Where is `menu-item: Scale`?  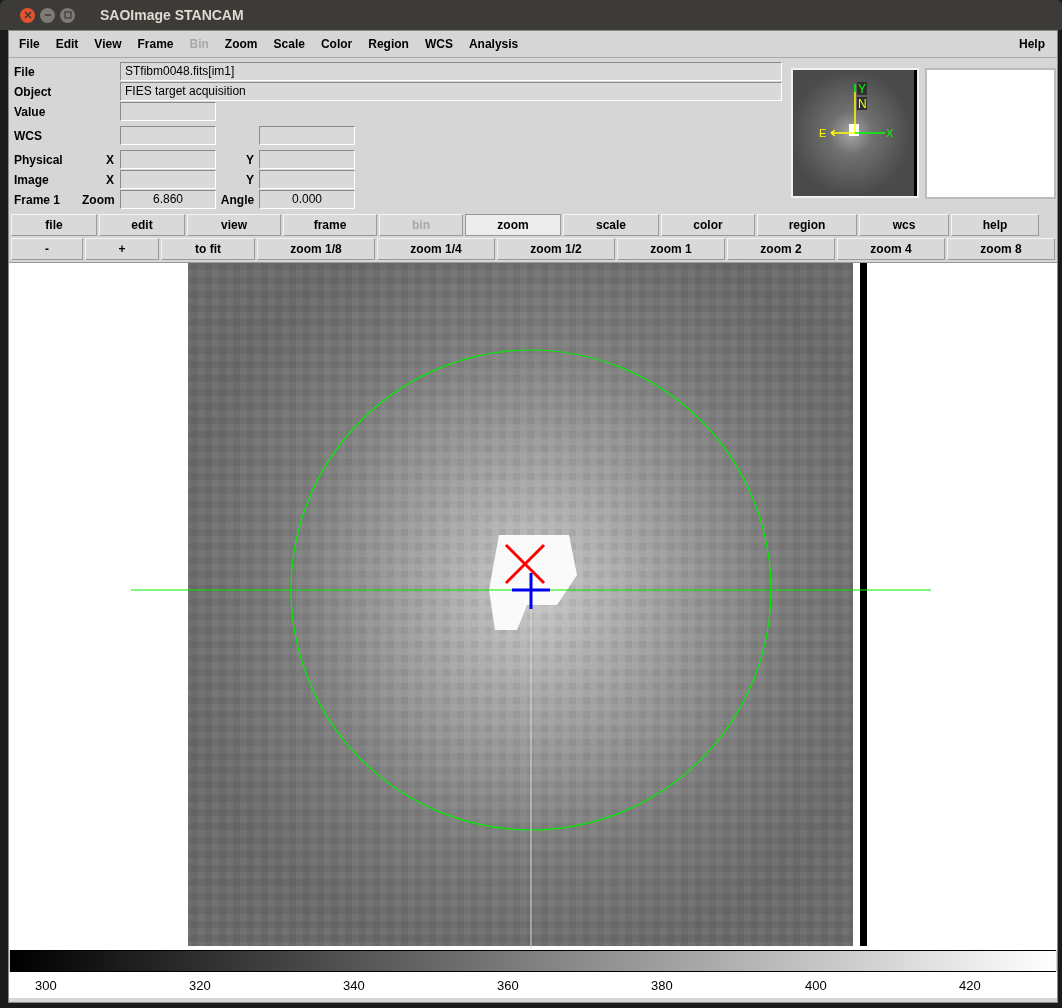 menu-item: Scale is located at coordinates (289, 44).